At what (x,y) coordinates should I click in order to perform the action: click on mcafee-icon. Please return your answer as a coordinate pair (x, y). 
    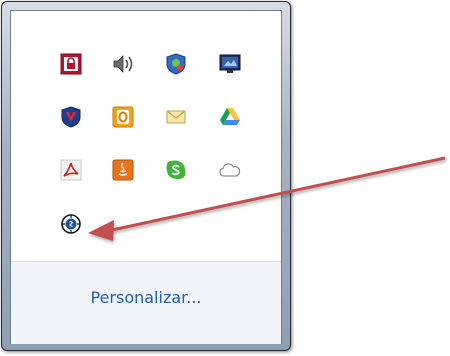
    Looking at the image, I should click on (71, 117).